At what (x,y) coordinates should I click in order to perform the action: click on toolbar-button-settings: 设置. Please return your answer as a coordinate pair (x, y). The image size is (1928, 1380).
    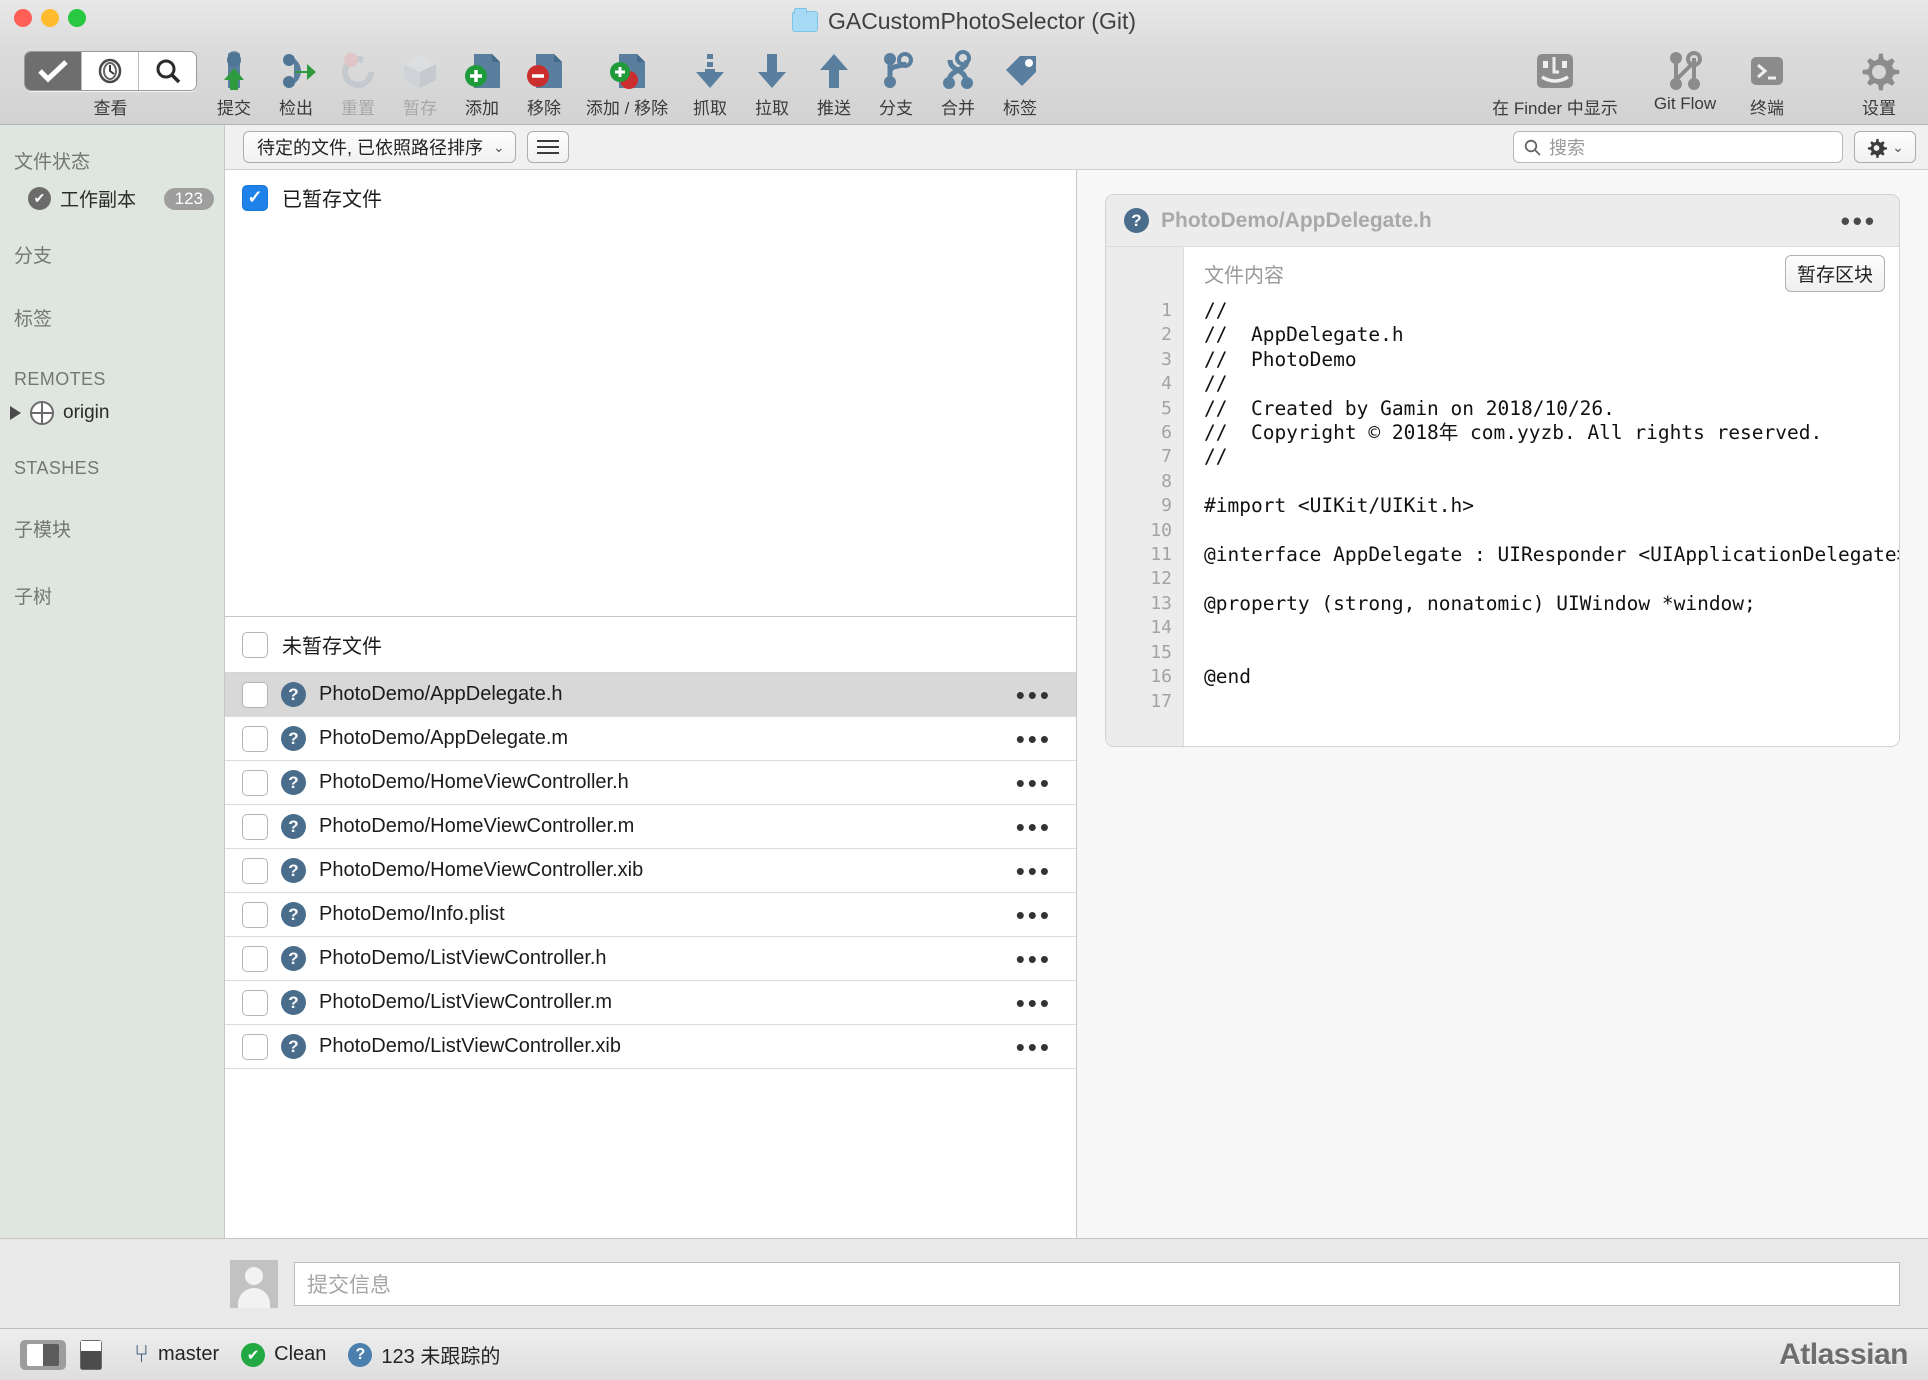
    Looking at the image, I should click on (1879, 83).